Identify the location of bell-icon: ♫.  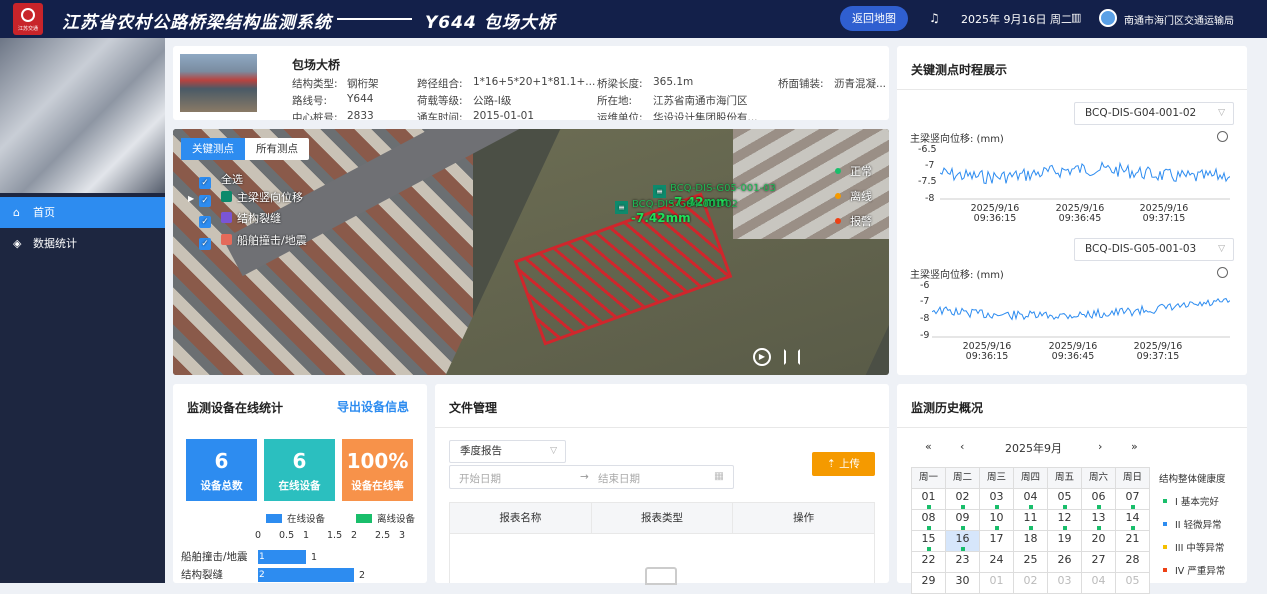
(934, 18).